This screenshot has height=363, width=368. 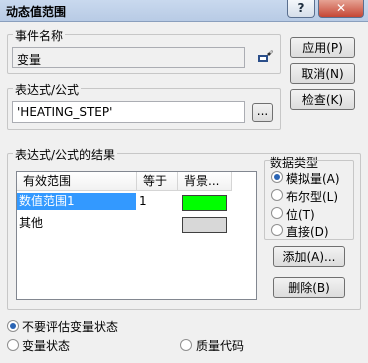 I want to click on data-type-analog-radio, so click(x=277, y=177).